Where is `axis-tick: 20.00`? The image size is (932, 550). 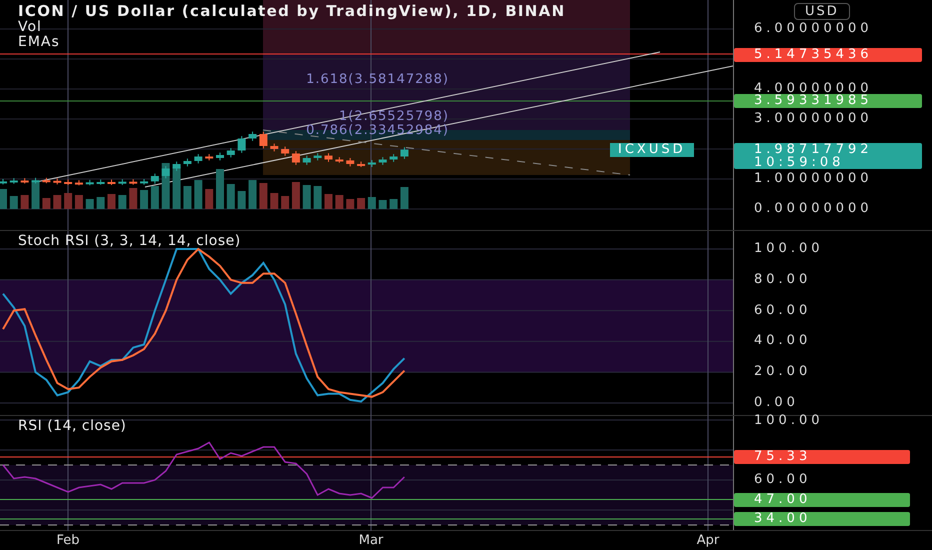 axis-tick: 20.00 is located at coordinates (783, 372).